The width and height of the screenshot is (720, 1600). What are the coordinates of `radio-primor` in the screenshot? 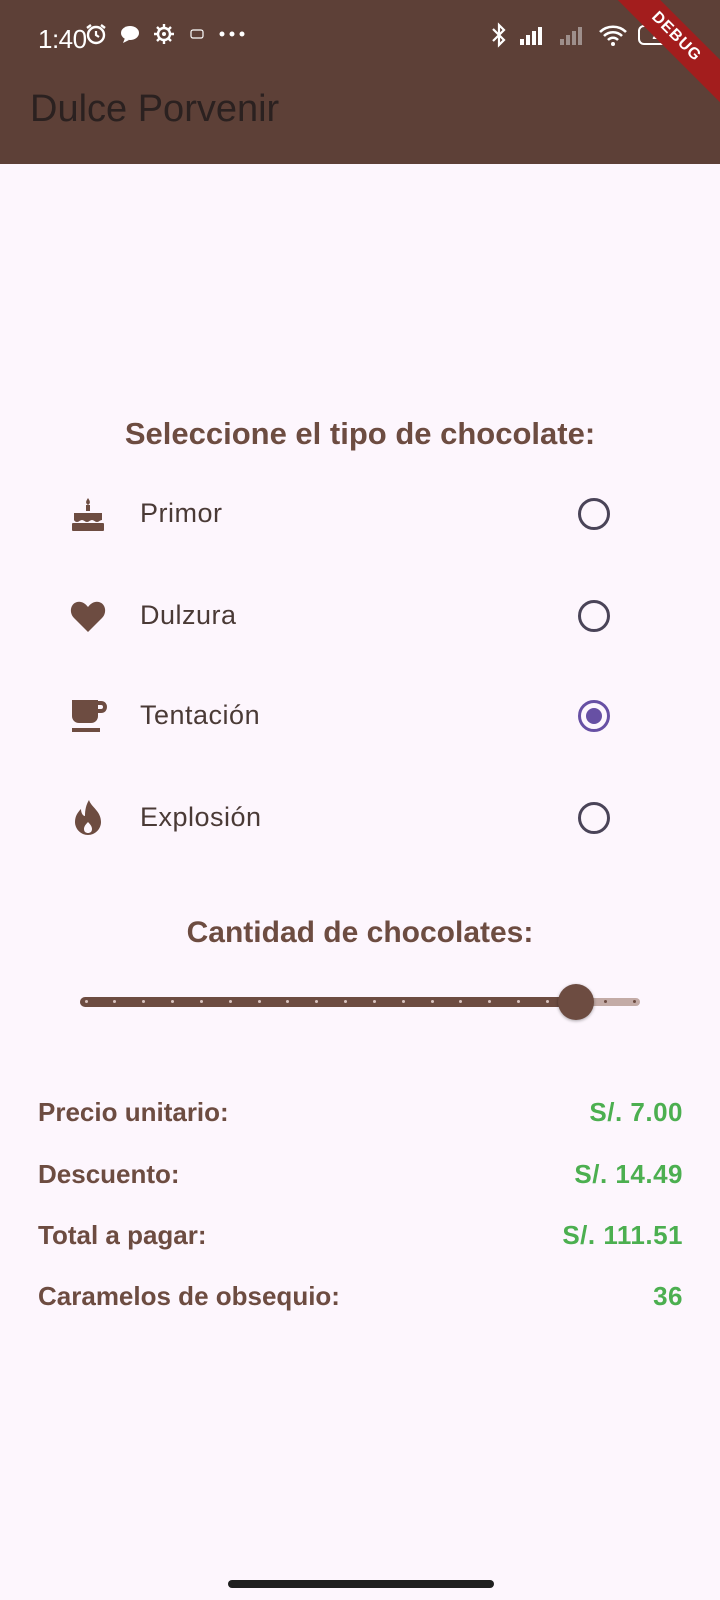 It's located at (594, 514).